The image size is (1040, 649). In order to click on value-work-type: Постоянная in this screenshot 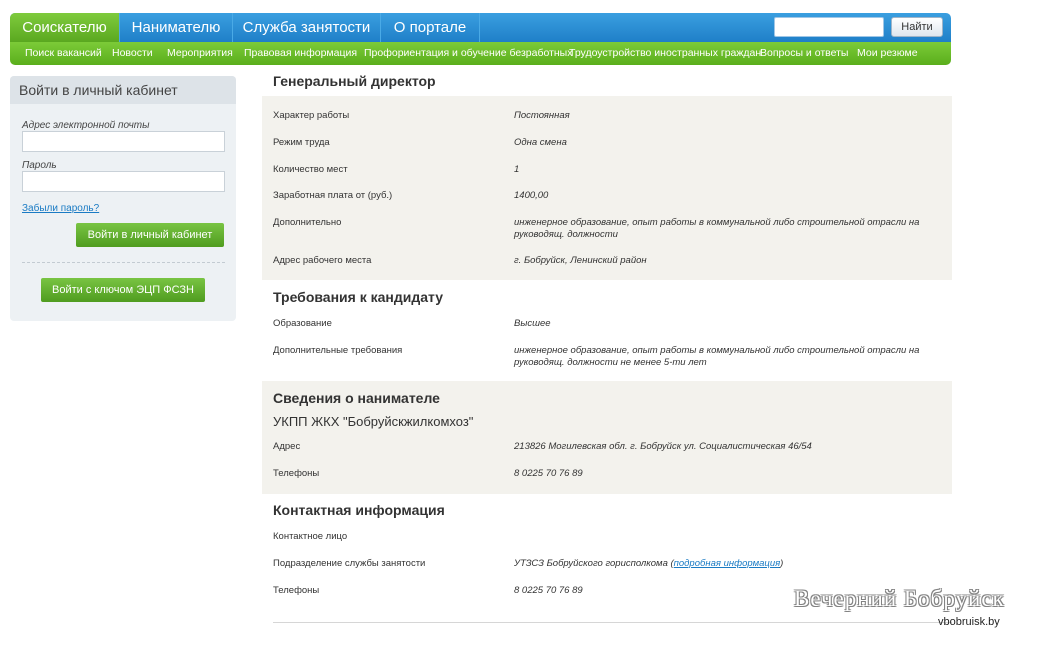, I will do `click(542, 115)`.